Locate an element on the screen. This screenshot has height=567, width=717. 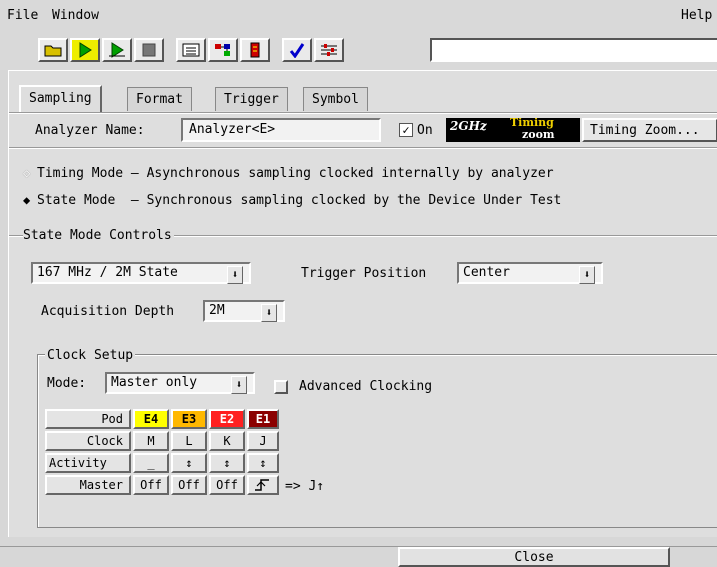
pod-cell: E1 is located at coordinates (263, 419).